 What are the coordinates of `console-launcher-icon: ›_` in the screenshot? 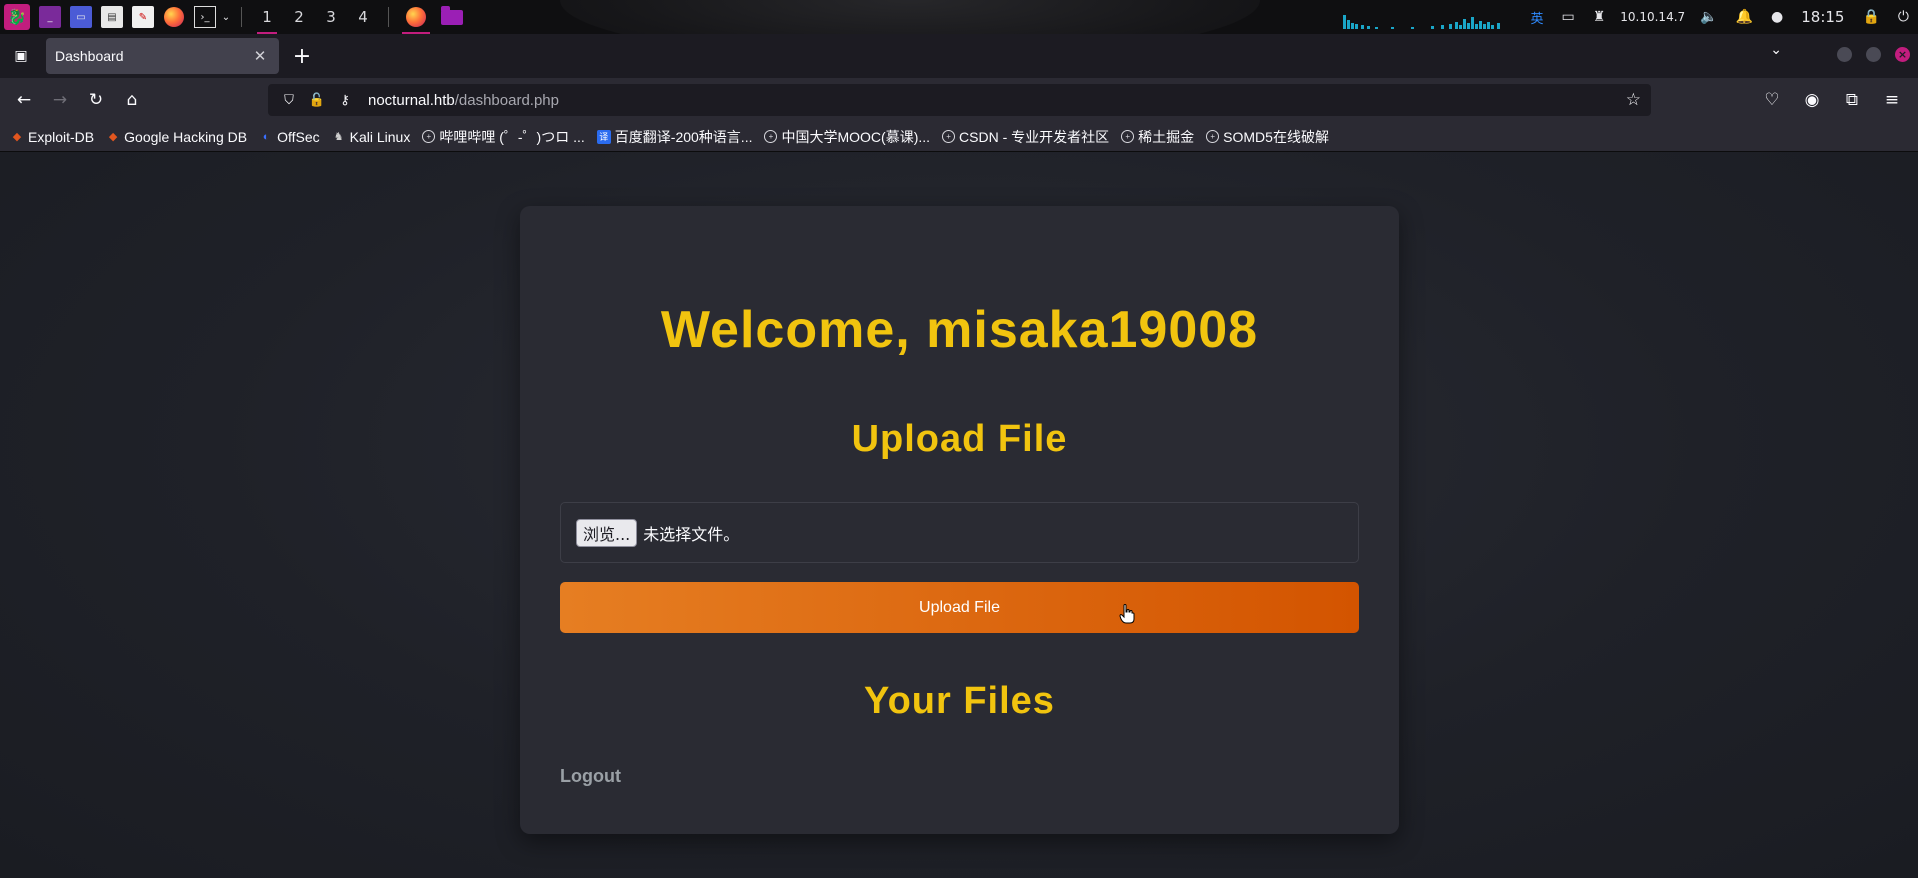 It's located at (205, 17).